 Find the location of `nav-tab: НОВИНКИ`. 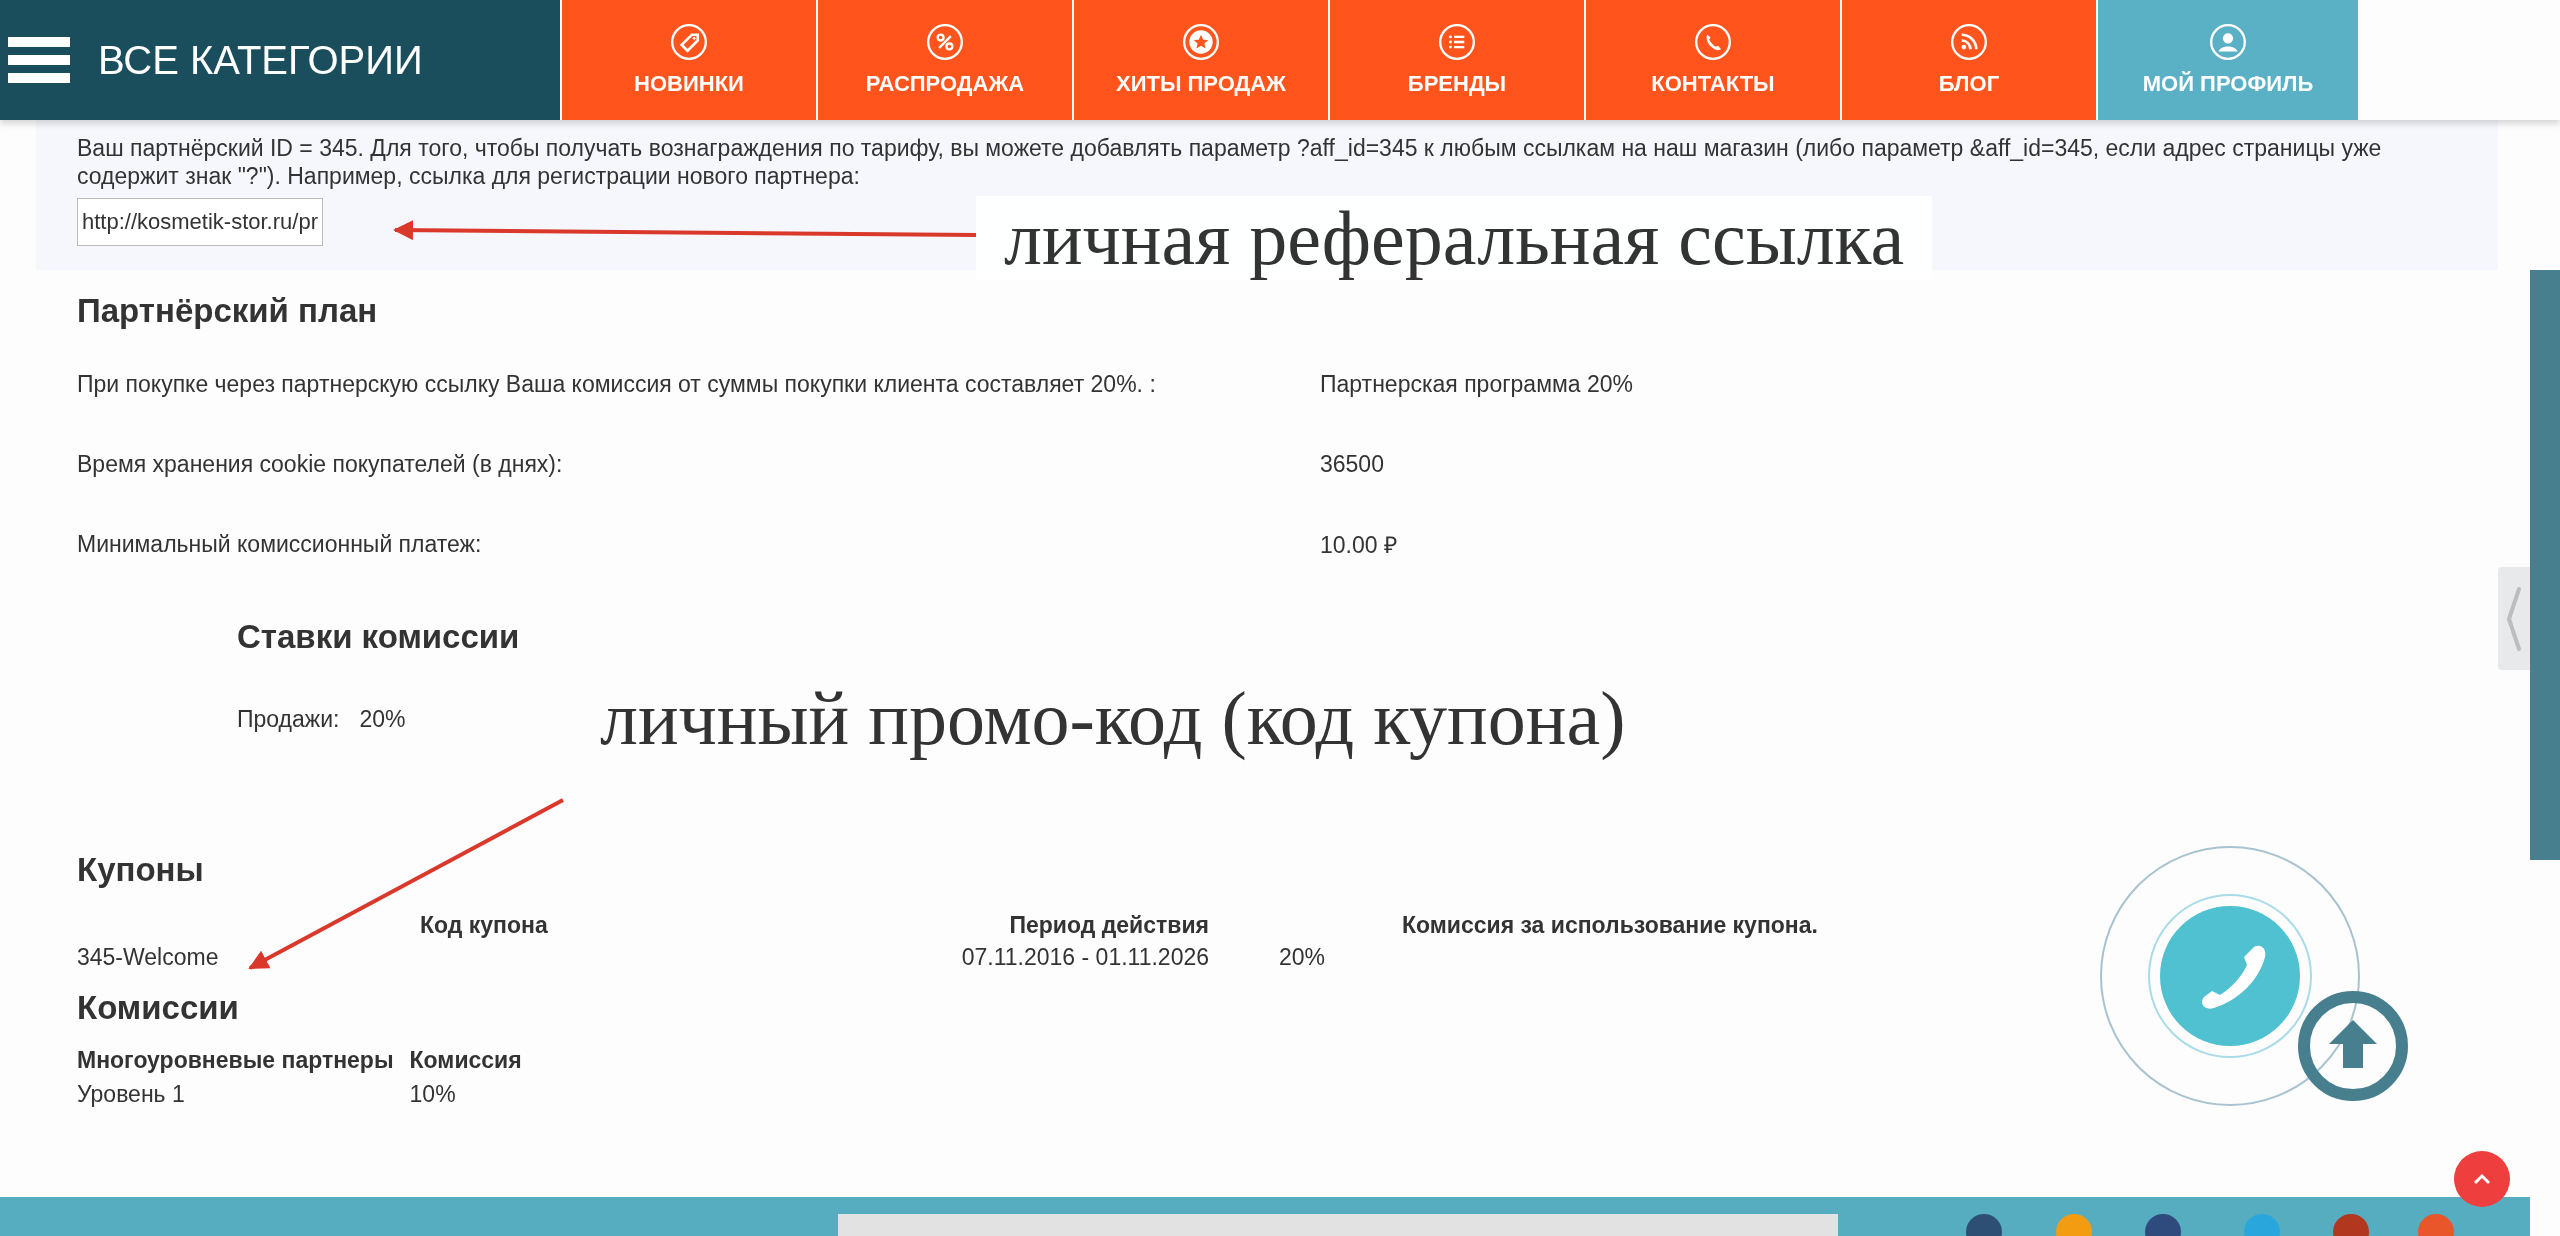

nav-tab: НОВИНКИ is located at coordinates (688, 60).